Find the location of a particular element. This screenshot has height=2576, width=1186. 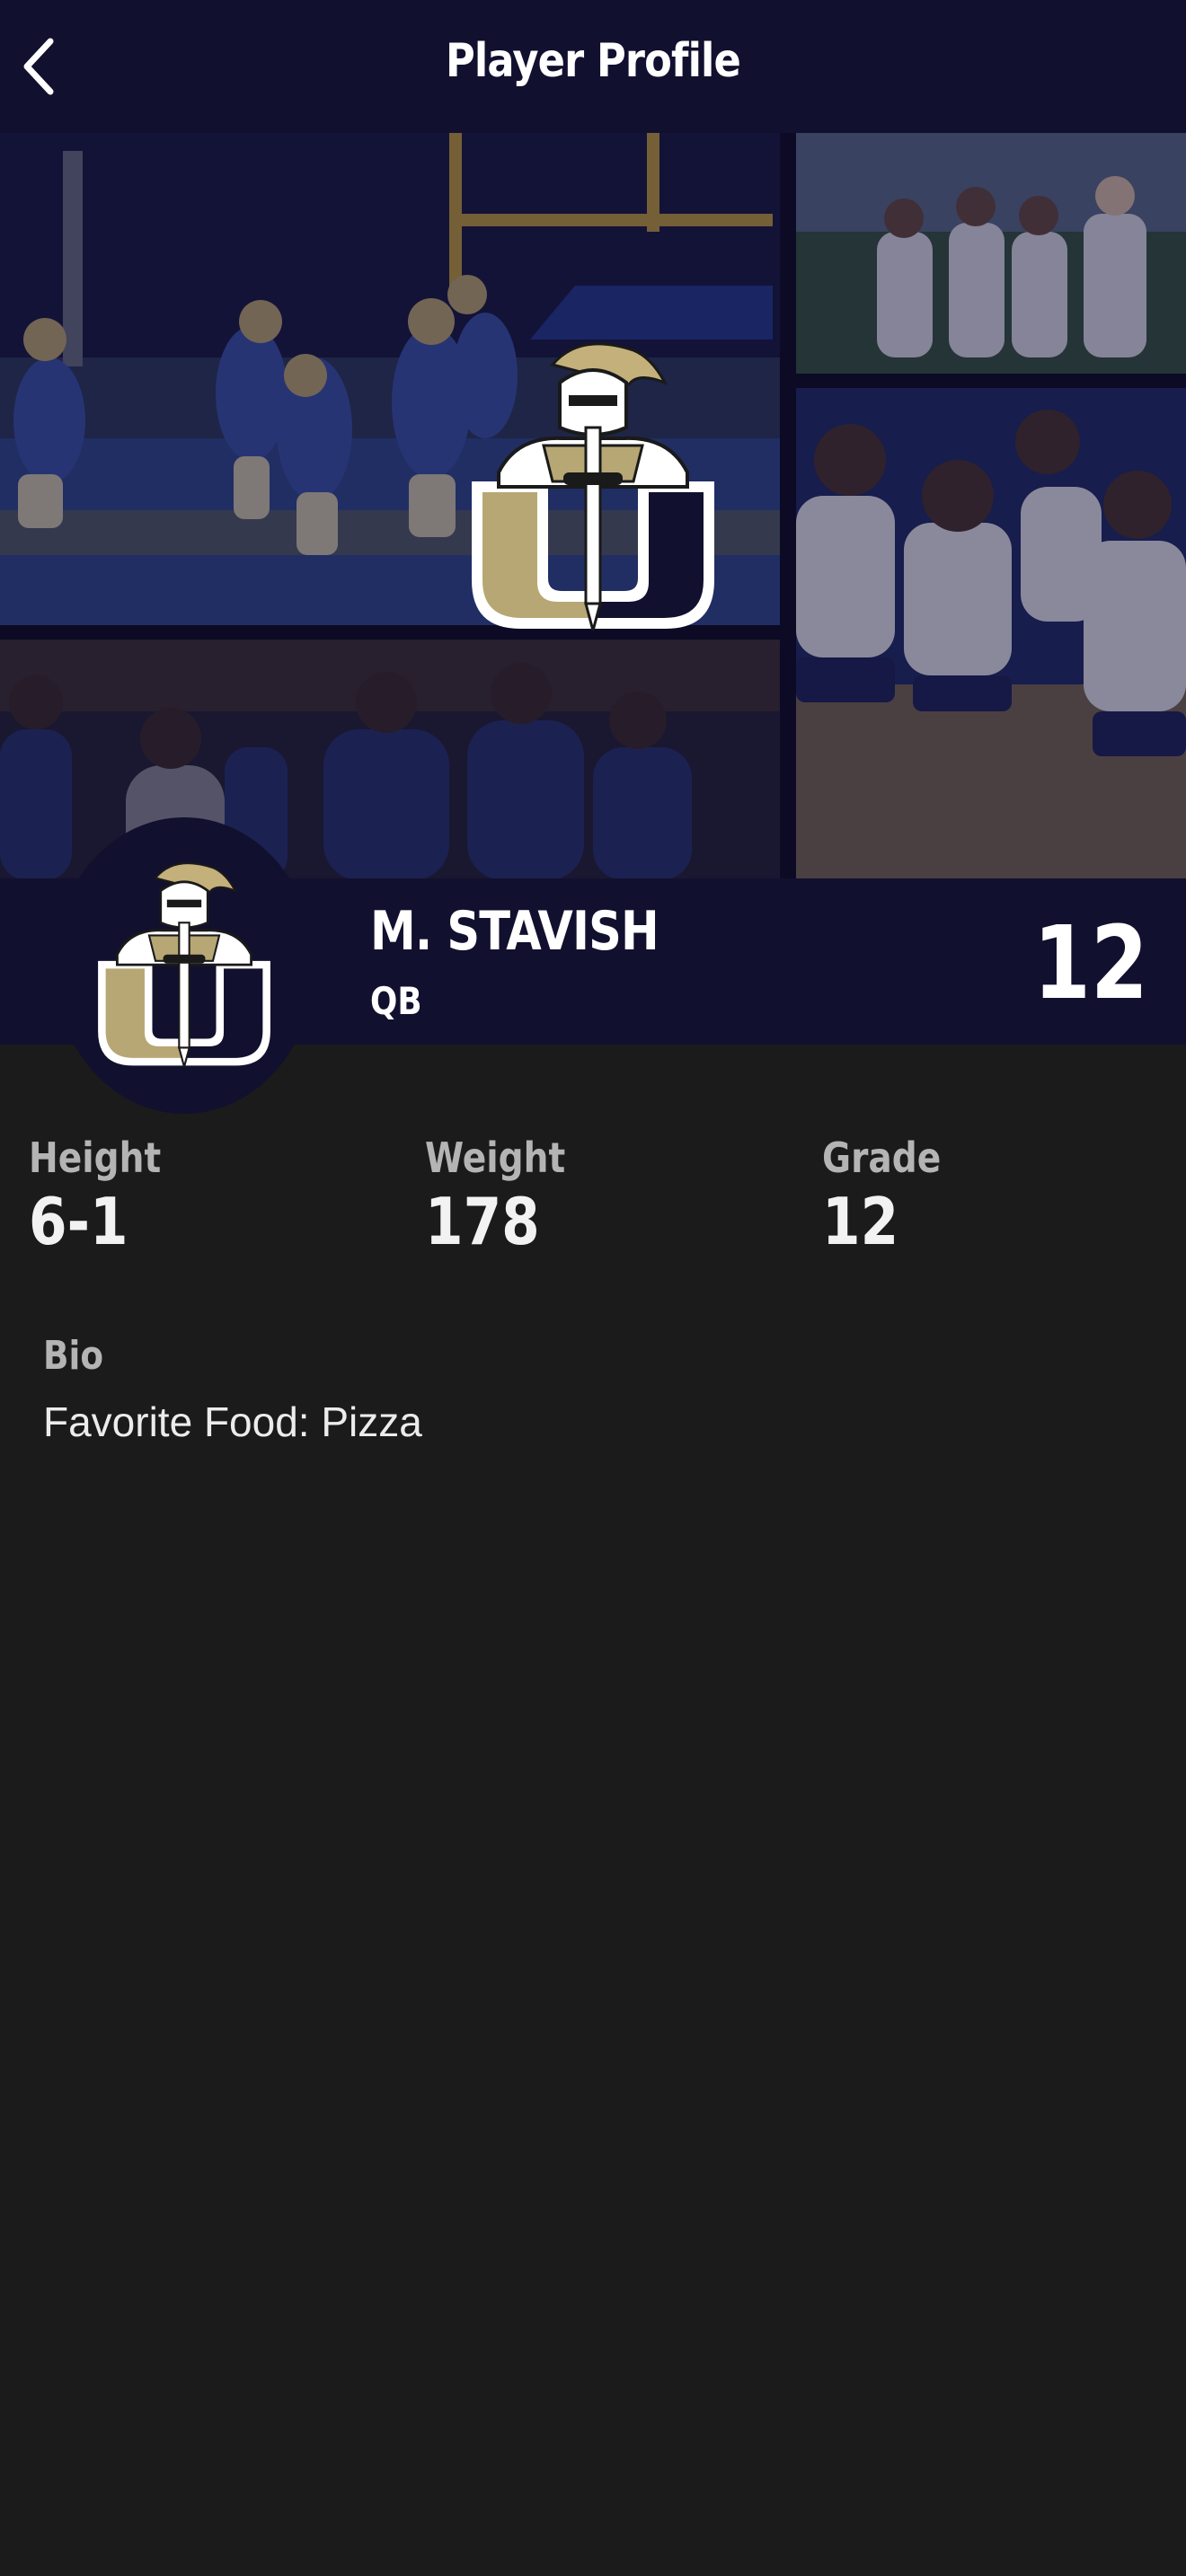

player-position: QB is located at coordinates (396, 1001).